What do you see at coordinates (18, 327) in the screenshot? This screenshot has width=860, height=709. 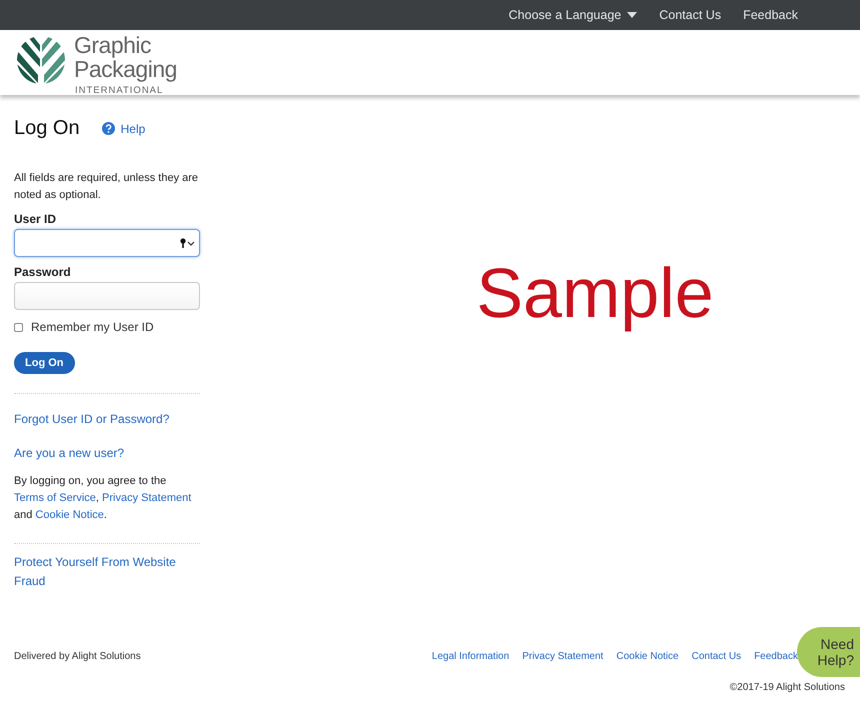 I see `checkbox` at bounding box center [18, 327].